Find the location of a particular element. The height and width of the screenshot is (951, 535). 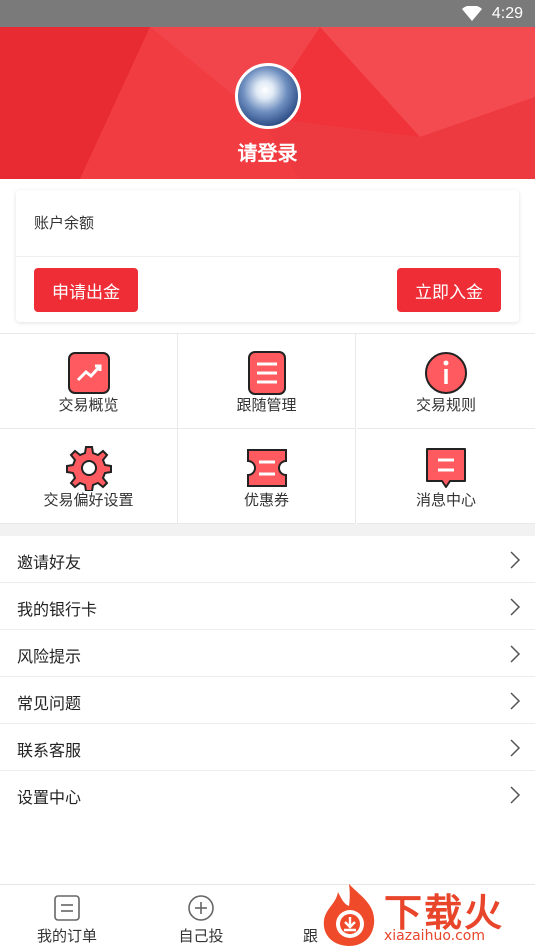

menu-item-faq: 常见问题 is located at coordinates (267, 700).